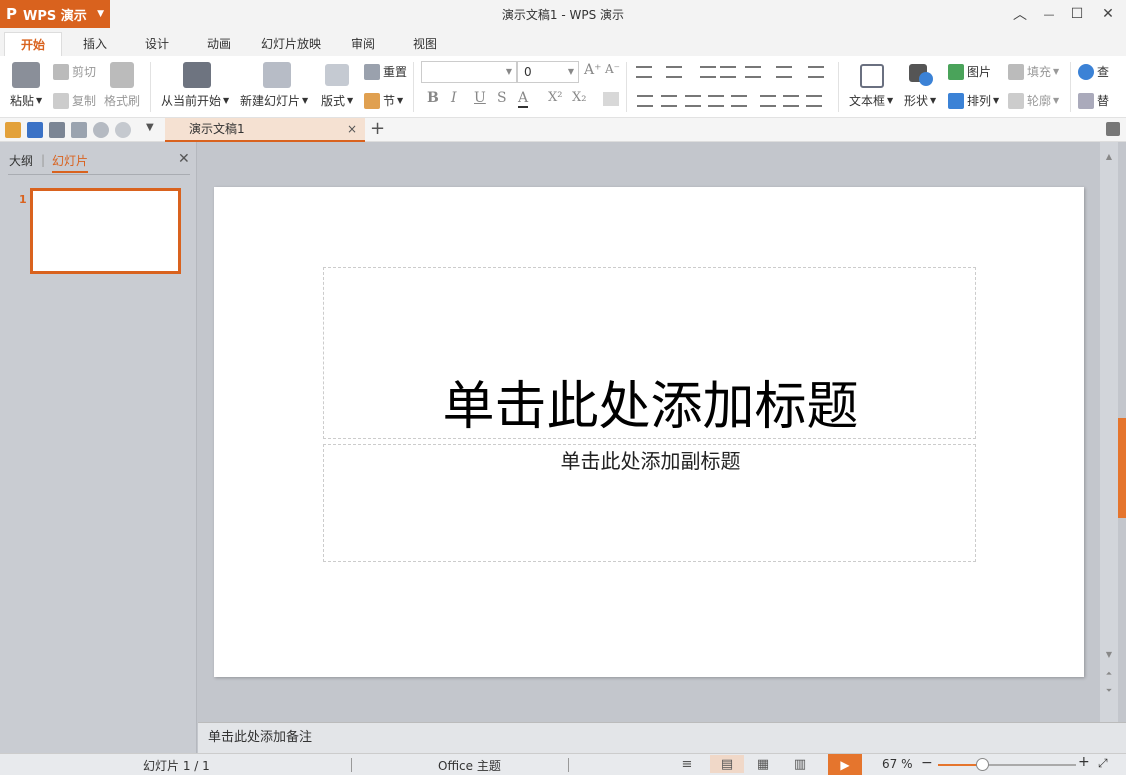 This screenshot has height=775, width=1126. What do you see at coordinates (291, 44) in the screenshot?
I see `tab-slideshow: 幻灯片放映` at bounding box center [291, 44].